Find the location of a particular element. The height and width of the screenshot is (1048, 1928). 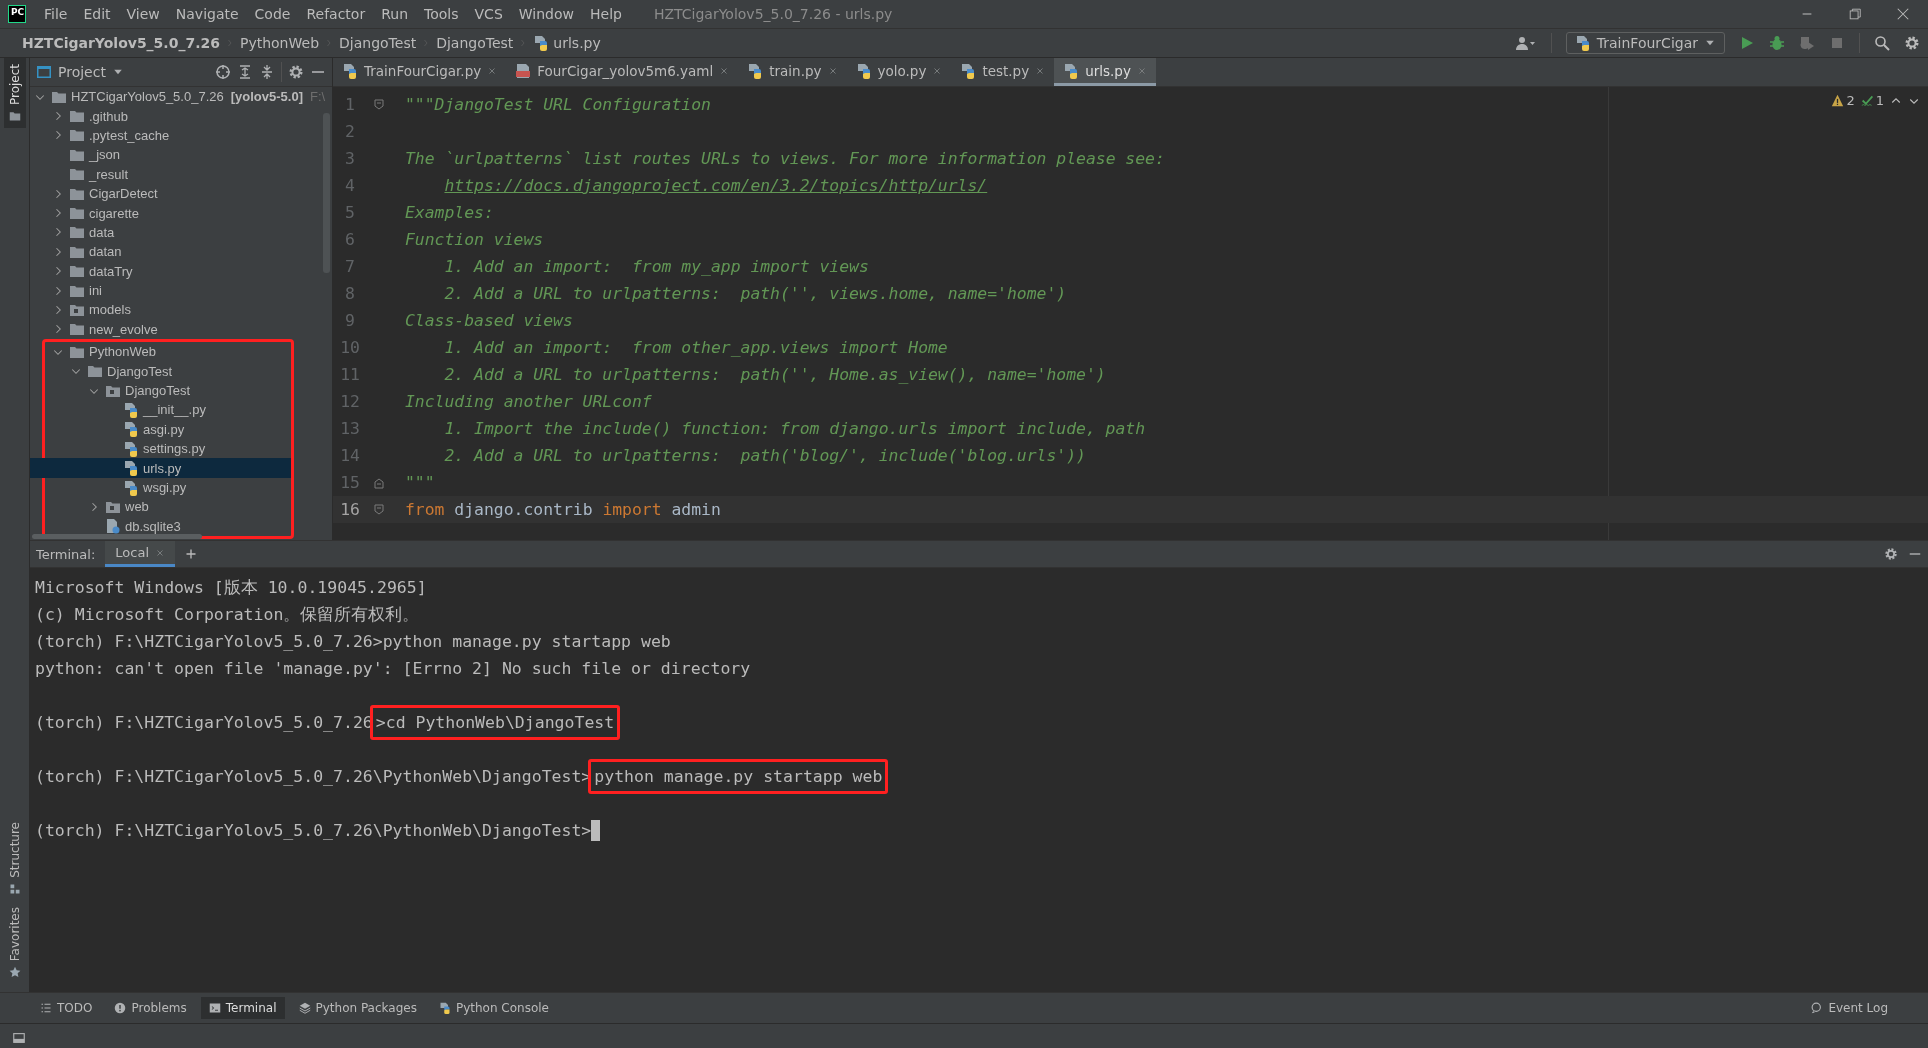

add-icon is located at coordinates (191, 554).